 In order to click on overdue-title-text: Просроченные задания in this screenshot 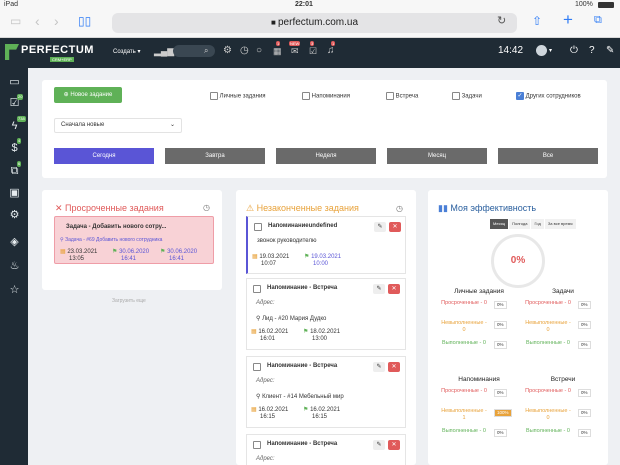, I will do `click(114, 208)`.